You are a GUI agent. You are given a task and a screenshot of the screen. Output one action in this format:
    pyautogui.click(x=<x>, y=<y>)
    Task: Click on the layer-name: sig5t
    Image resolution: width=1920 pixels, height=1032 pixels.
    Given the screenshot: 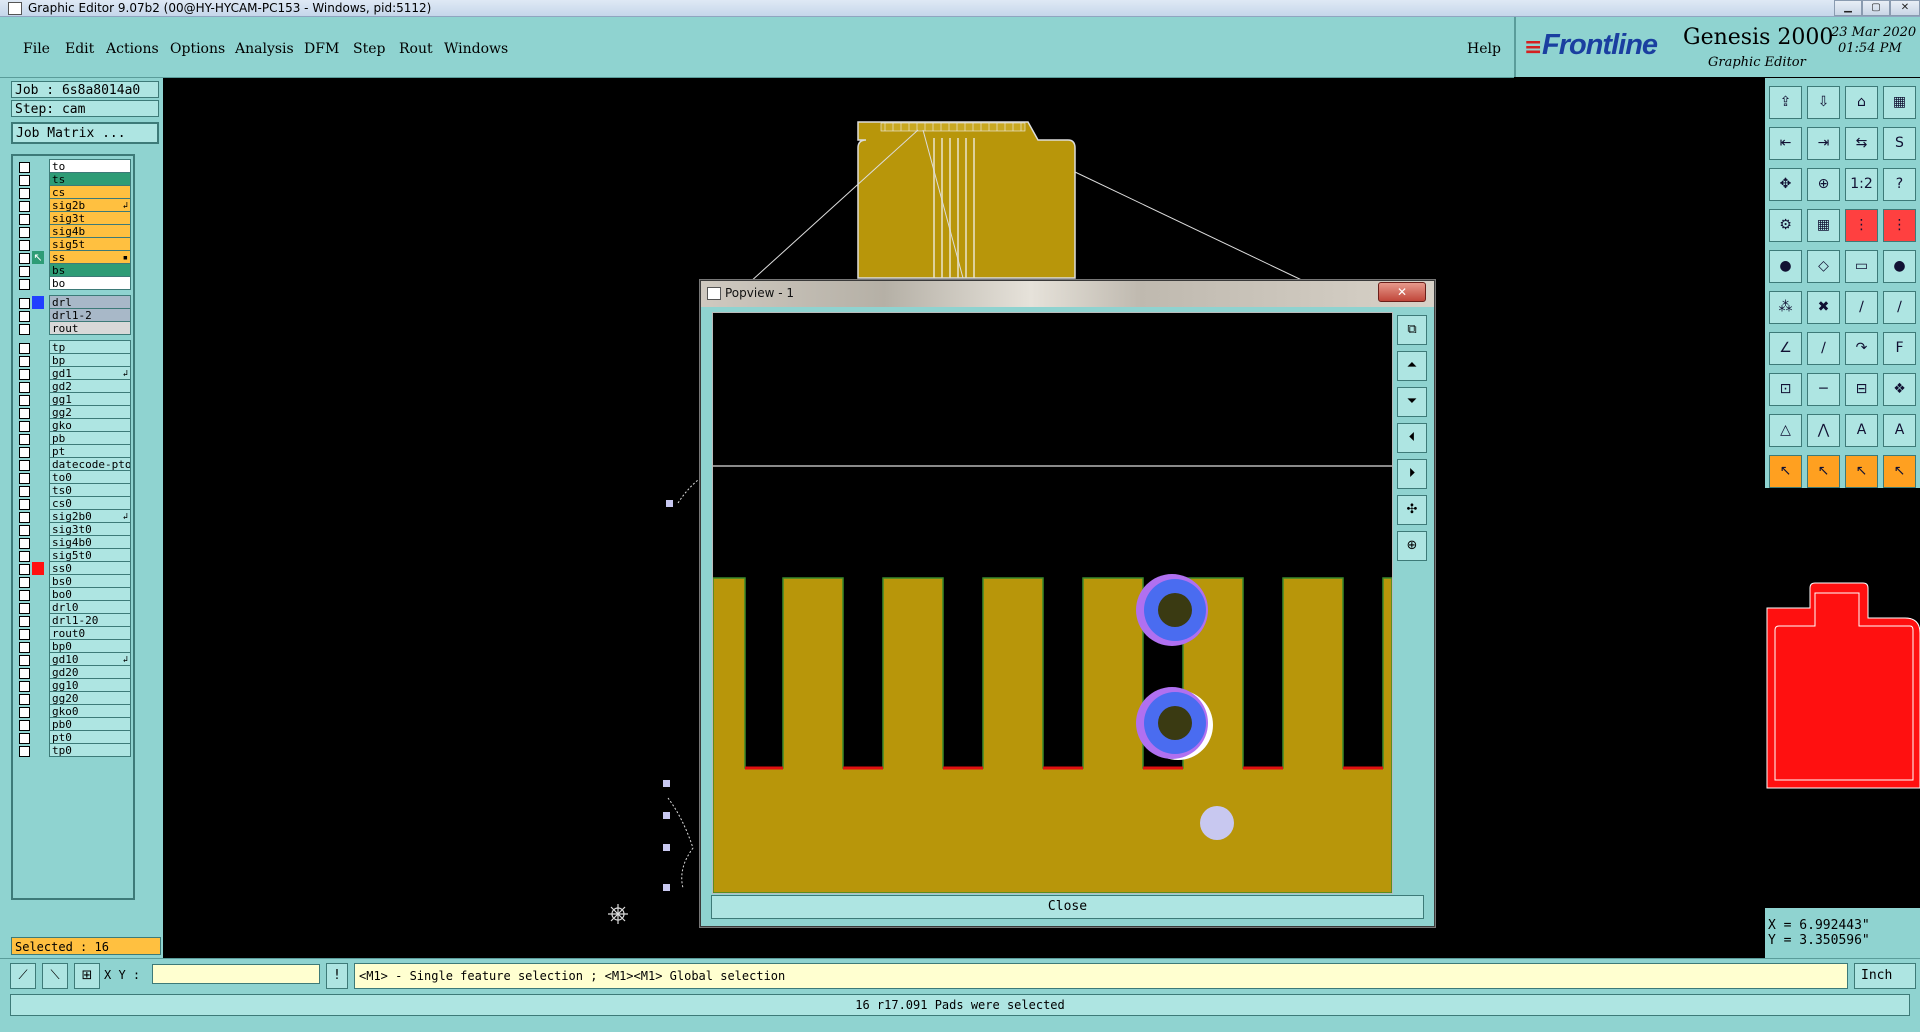 What is the action you would take?
    pyautogui.click(x=90, y=244)
    